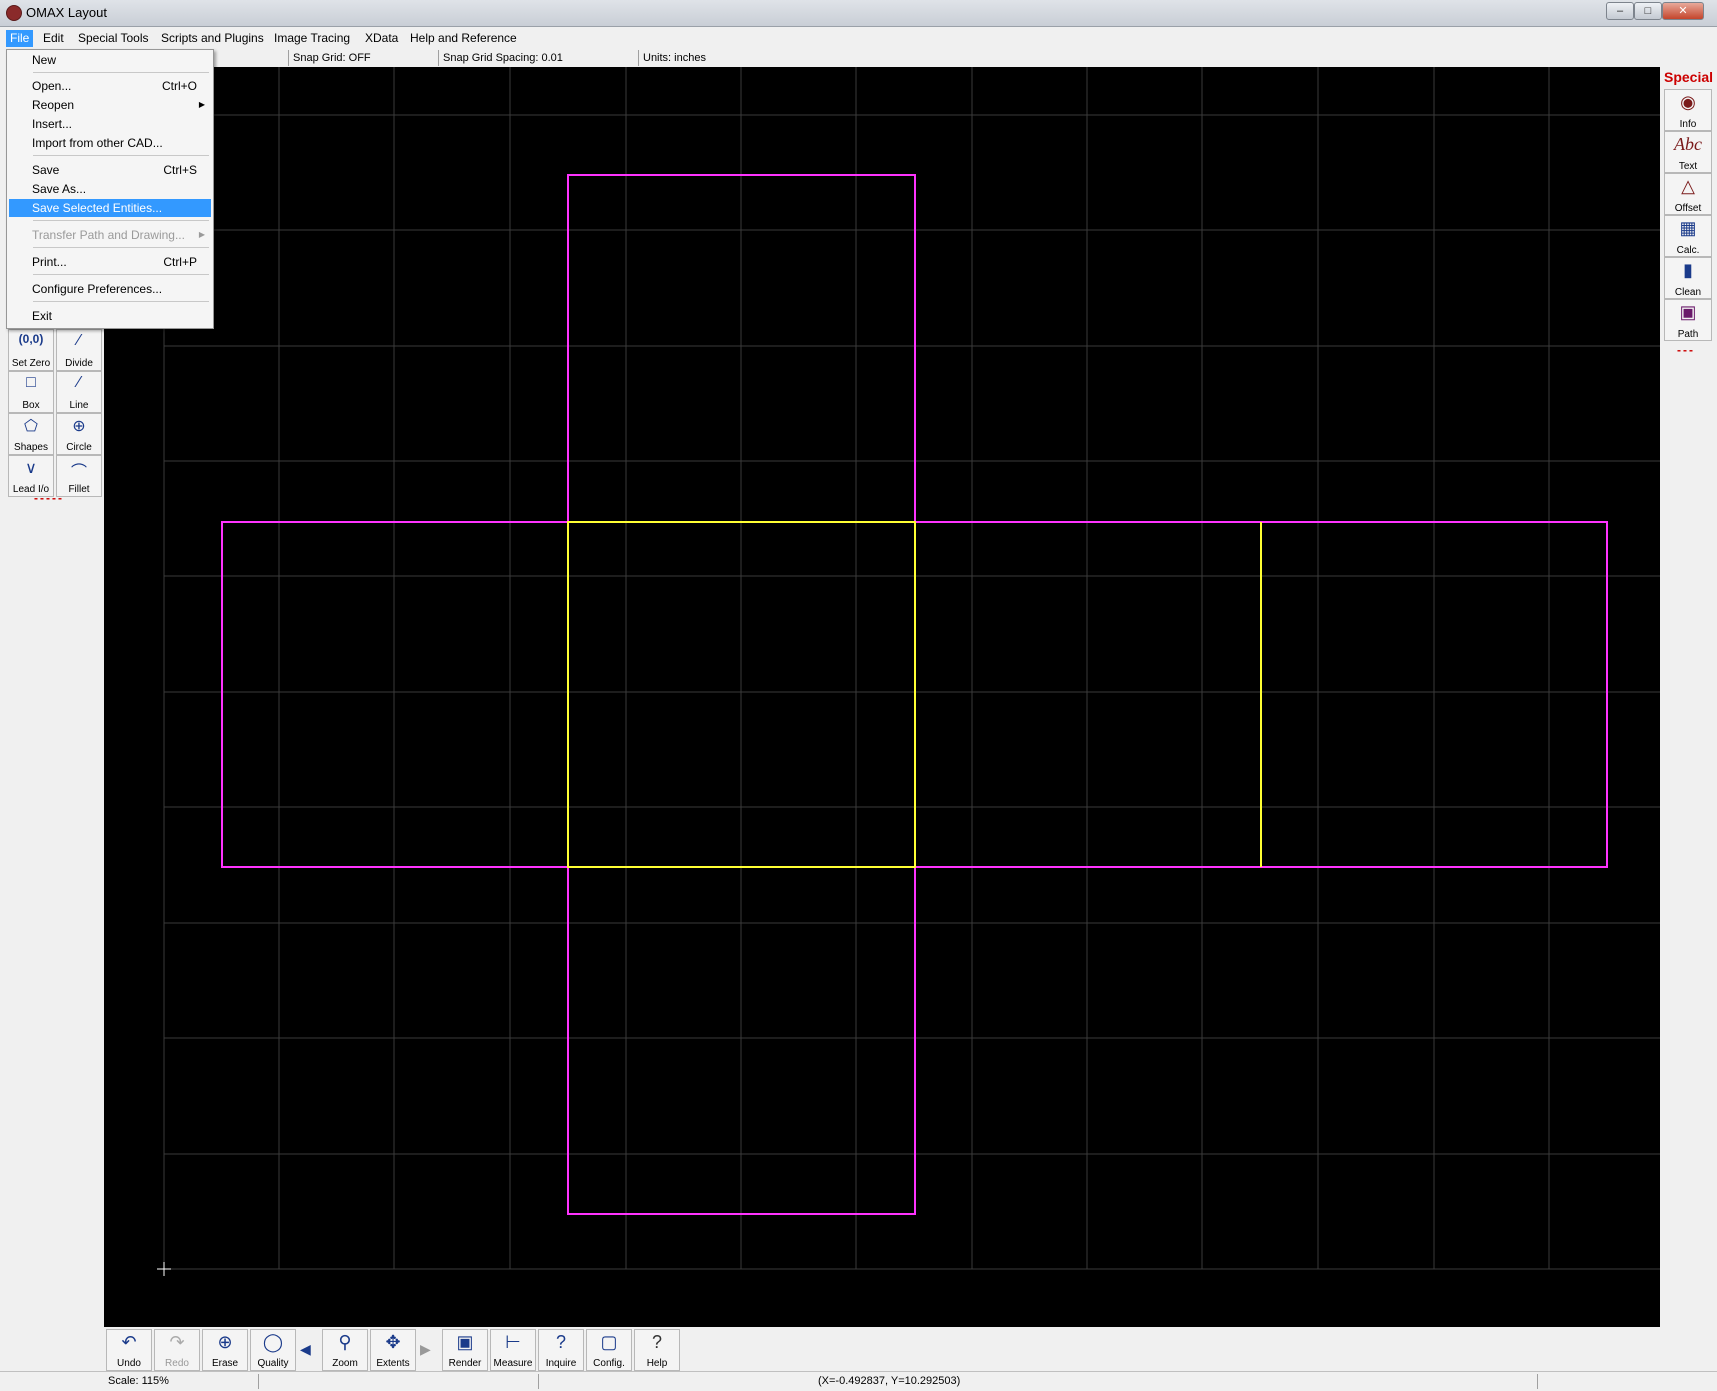 This screenshot has width=1717, height=1391. I want to click on minimize-button: –, so click(1620, 11).